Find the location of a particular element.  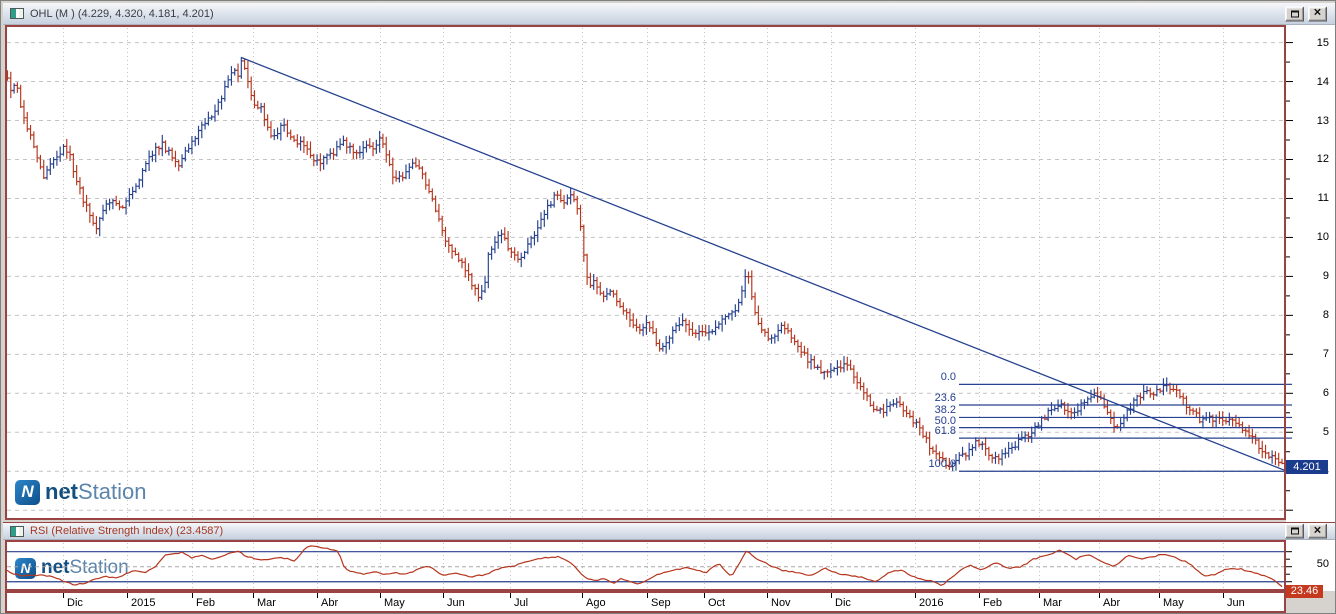

netstation-logo: N netStation is located at coordinates (81, 492).